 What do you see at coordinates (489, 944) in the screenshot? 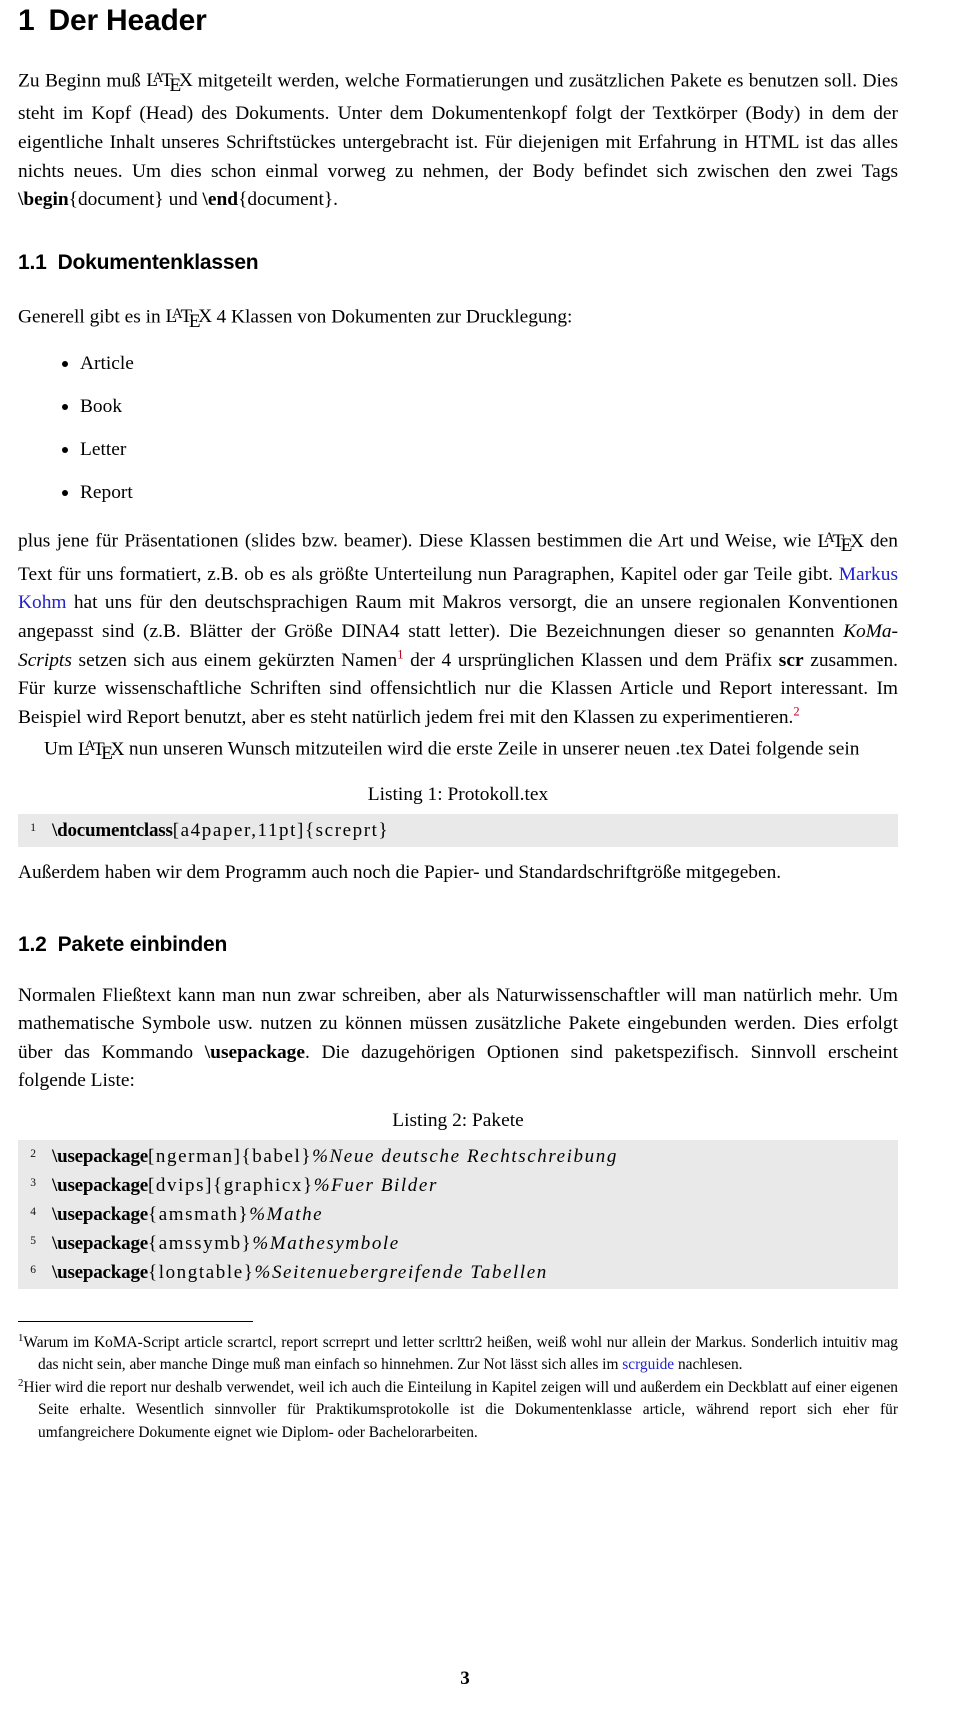
I see `subsection-heading-1-2: 1.2 Pakete einbinden` at bounding box center [489, 944].